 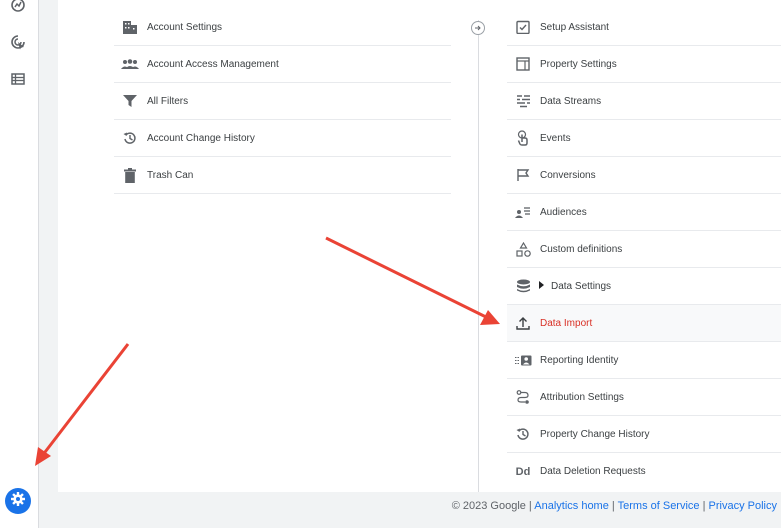 What do you see at coordinates (571, 101) in the screenshot?
I see `data-streams-label: Data Streams` at bounding box center [571, 101].